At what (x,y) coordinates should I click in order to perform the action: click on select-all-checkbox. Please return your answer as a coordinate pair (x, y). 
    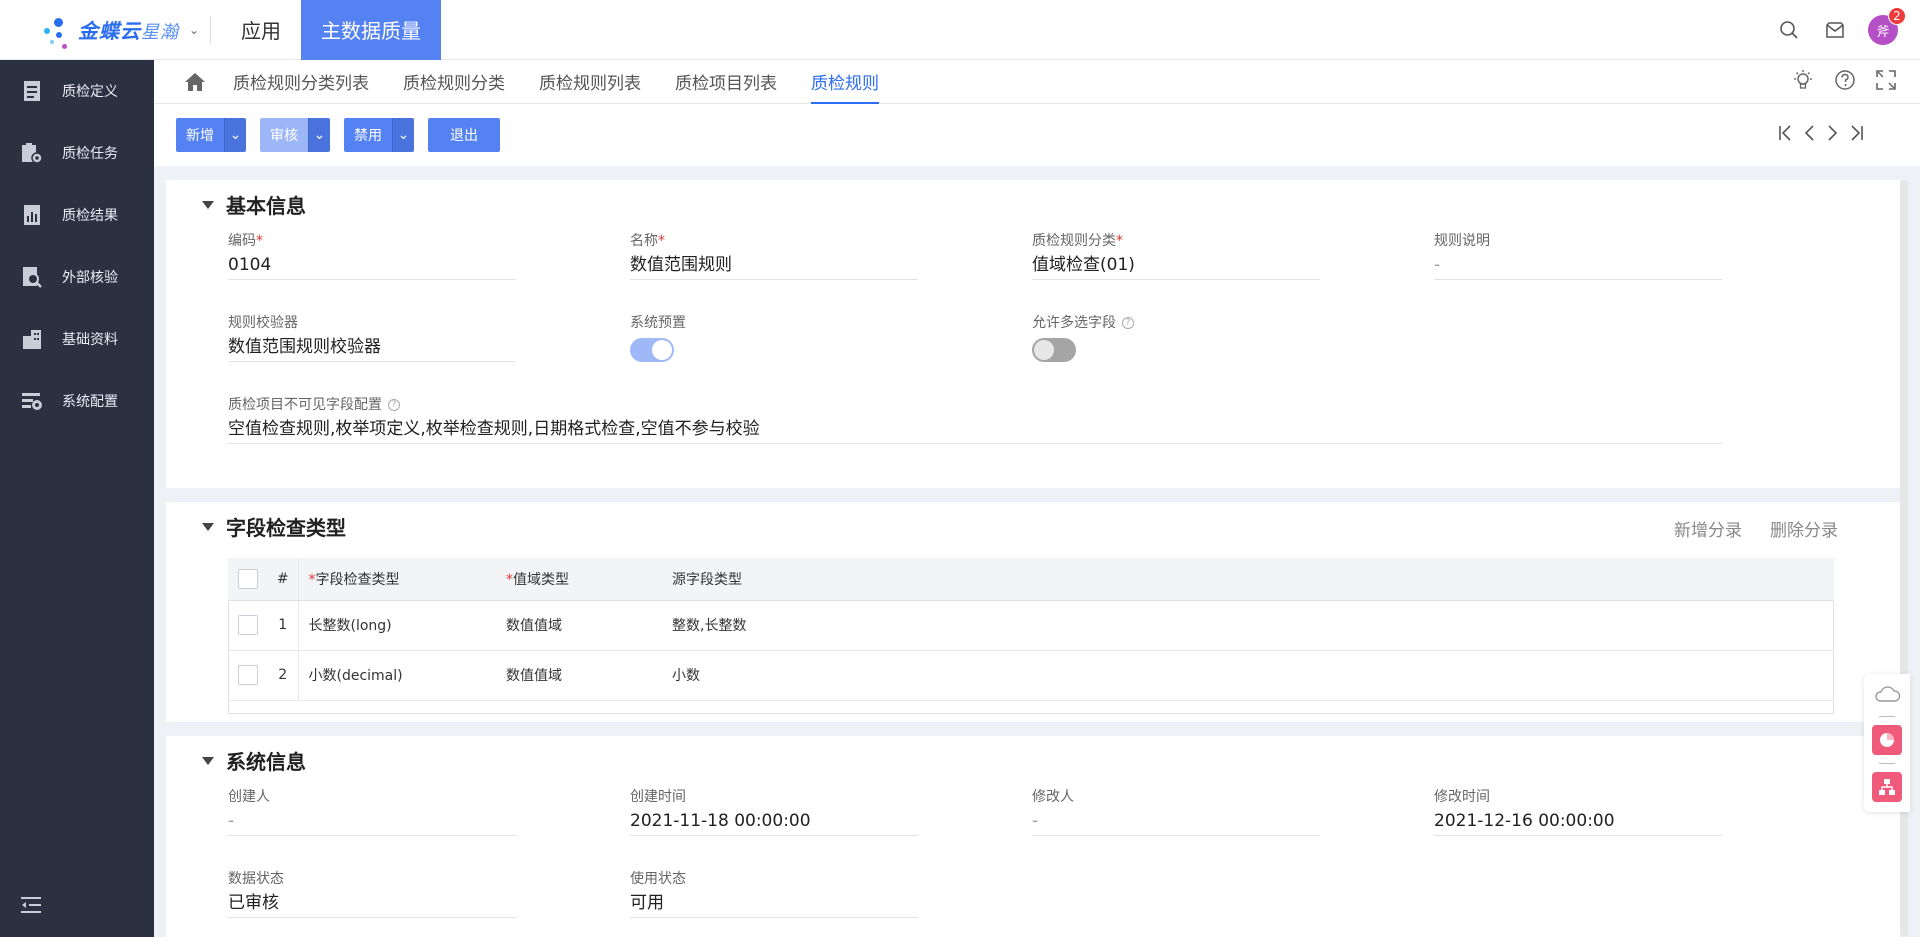
    Looking at the image, I should click on (248, 578).